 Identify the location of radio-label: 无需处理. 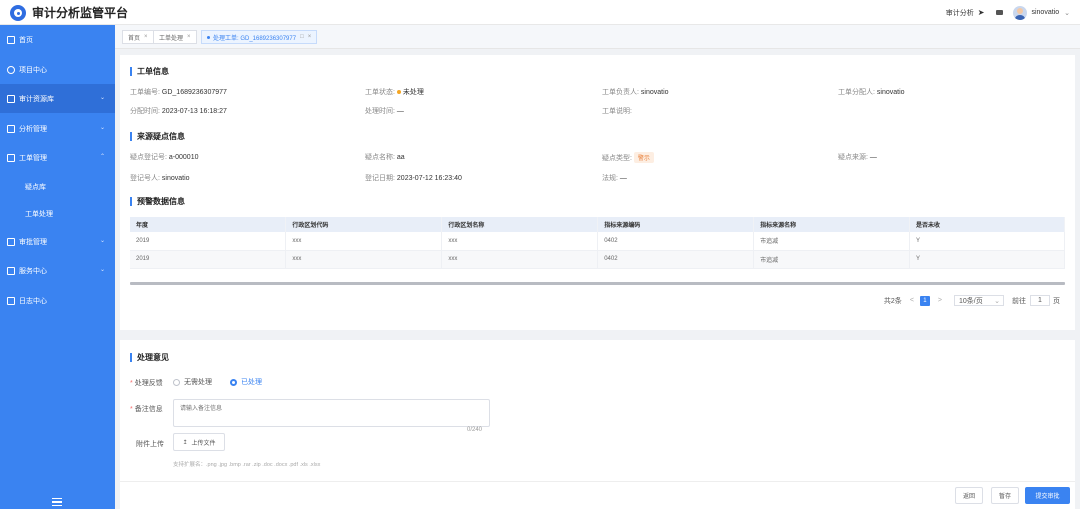
(198, 382).